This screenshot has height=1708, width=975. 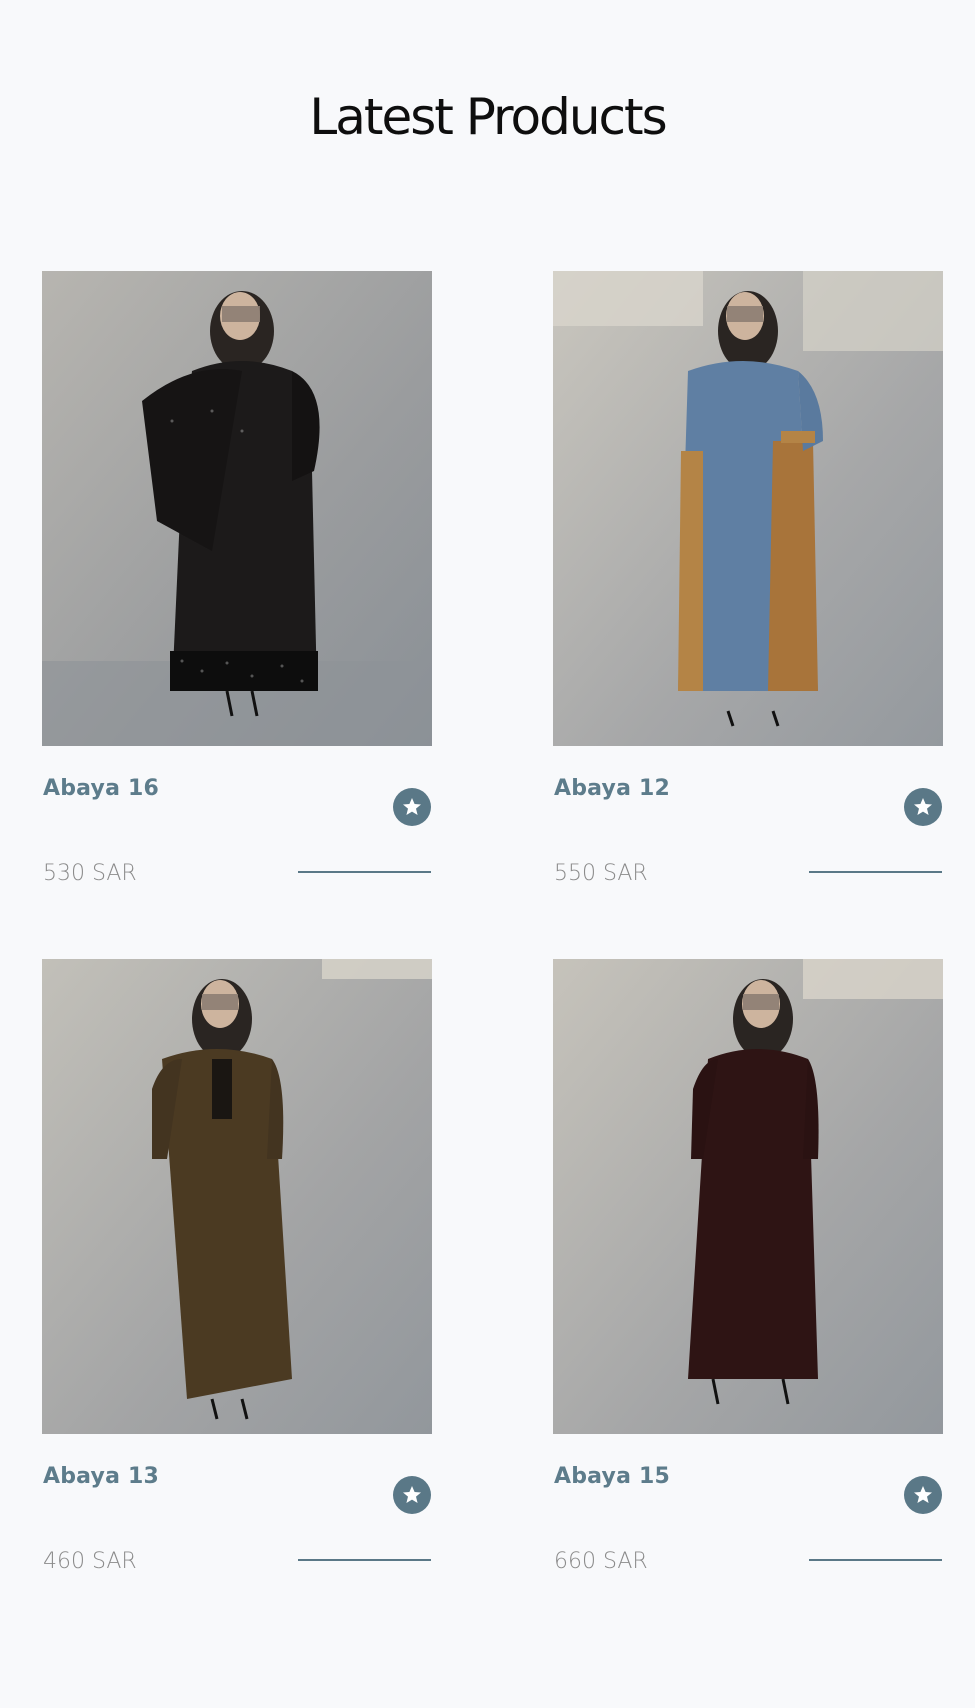 What do you see at coordinates (90, 873) in the screenshot?
I see `product-price: 530 SAR` at bounding box center [90, 873].